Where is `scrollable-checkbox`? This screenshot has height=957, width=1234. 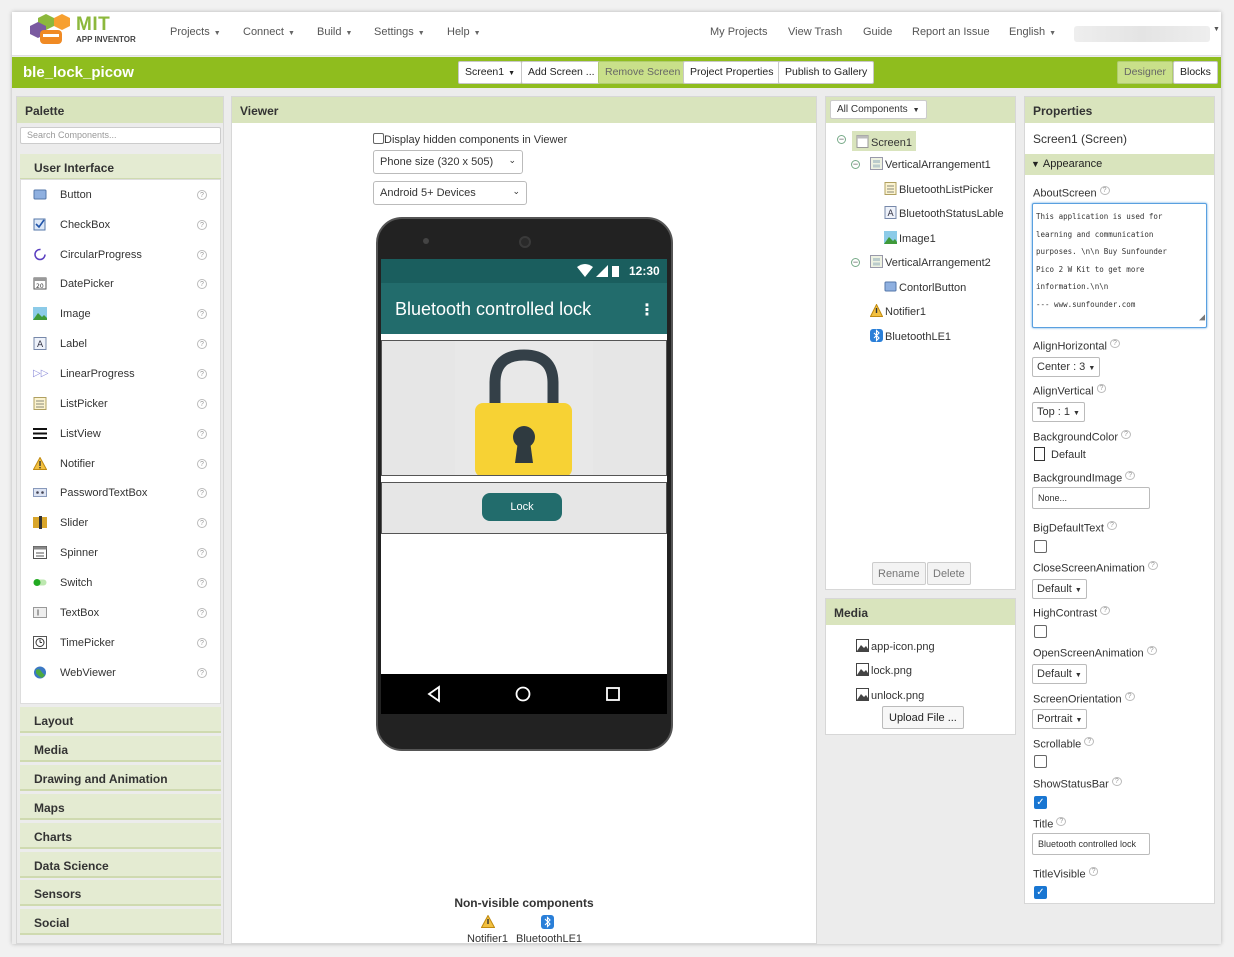 scrollable-checkbox is located at coordinates (1040, 761).